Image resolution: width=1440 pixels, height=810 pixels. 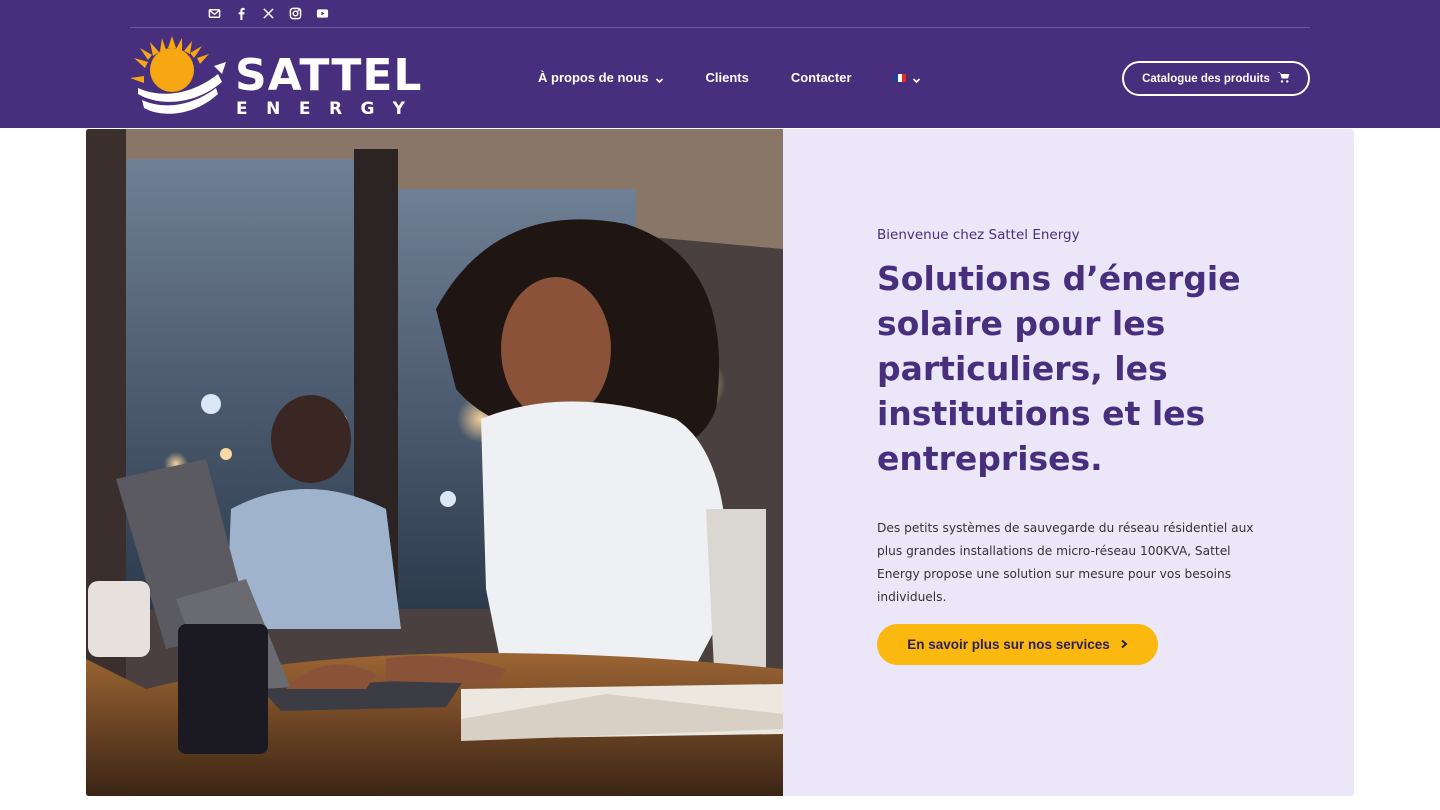 What do you see at coordinates (295, 13) in the screenshot?
I see `instagram-icon` at bounding box center [295, 13].